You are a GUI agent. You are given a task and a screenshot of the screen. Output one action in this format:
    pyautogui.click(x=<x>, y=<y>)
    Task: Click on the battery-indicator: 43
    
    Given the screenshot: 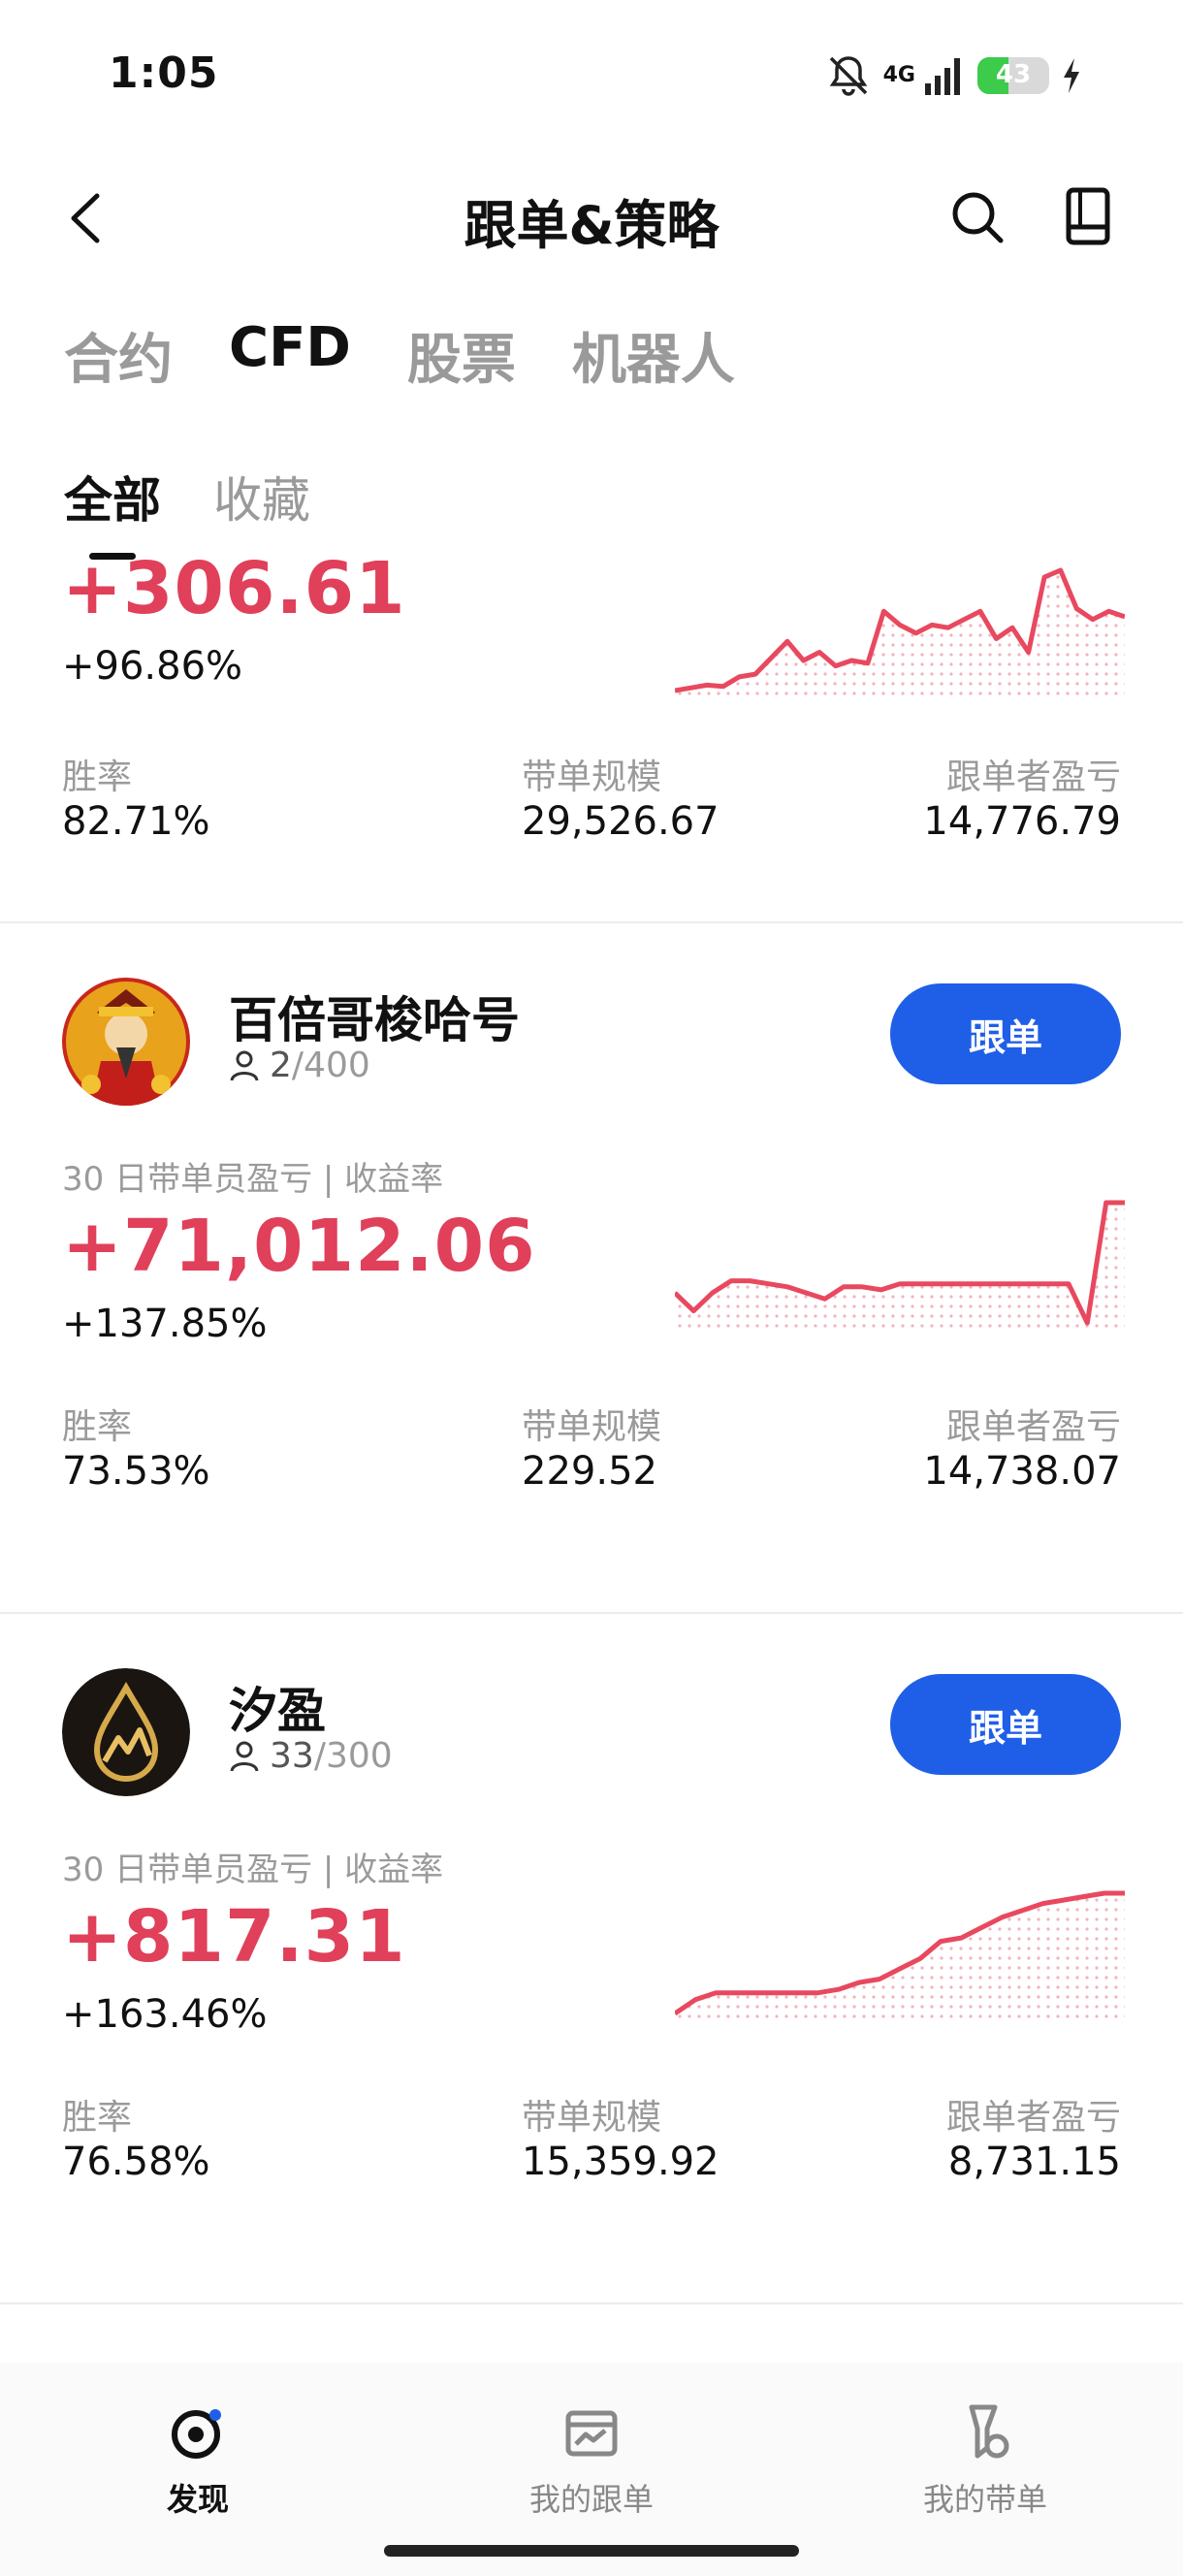 What is the action you would take?
    pyautogui.click(x=1013, y=75)
    